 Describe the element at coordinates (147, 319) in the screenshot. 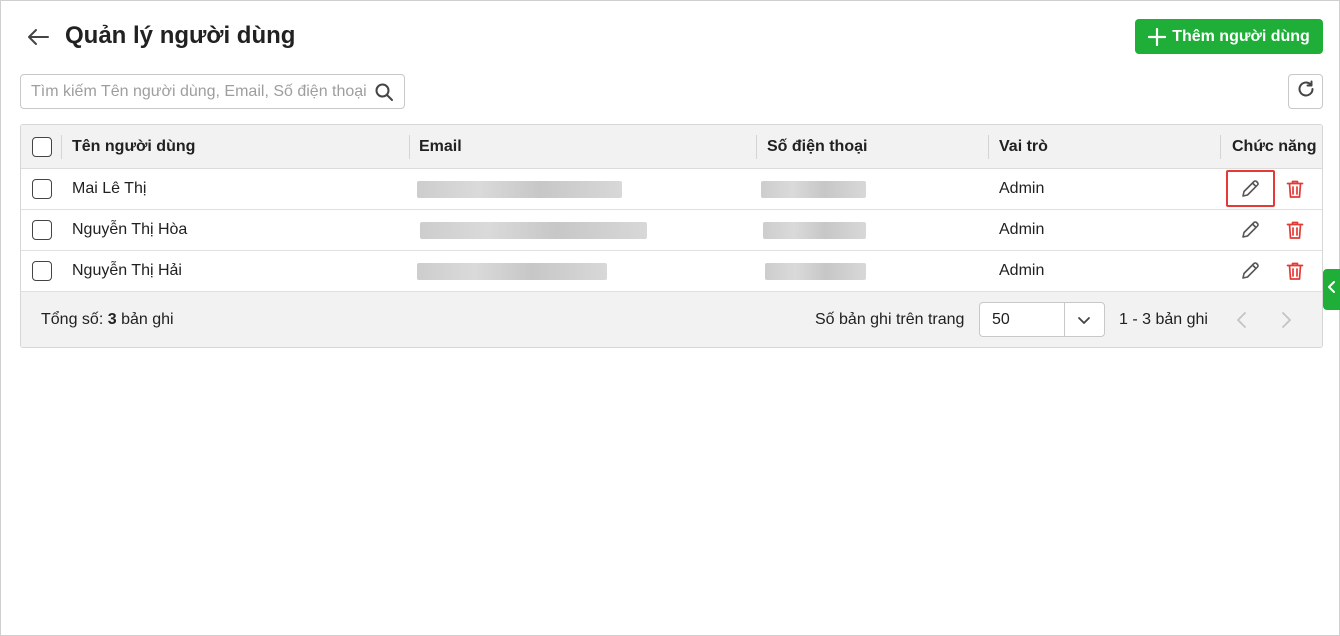

I see `total-suffix: bản ghi` at that location.